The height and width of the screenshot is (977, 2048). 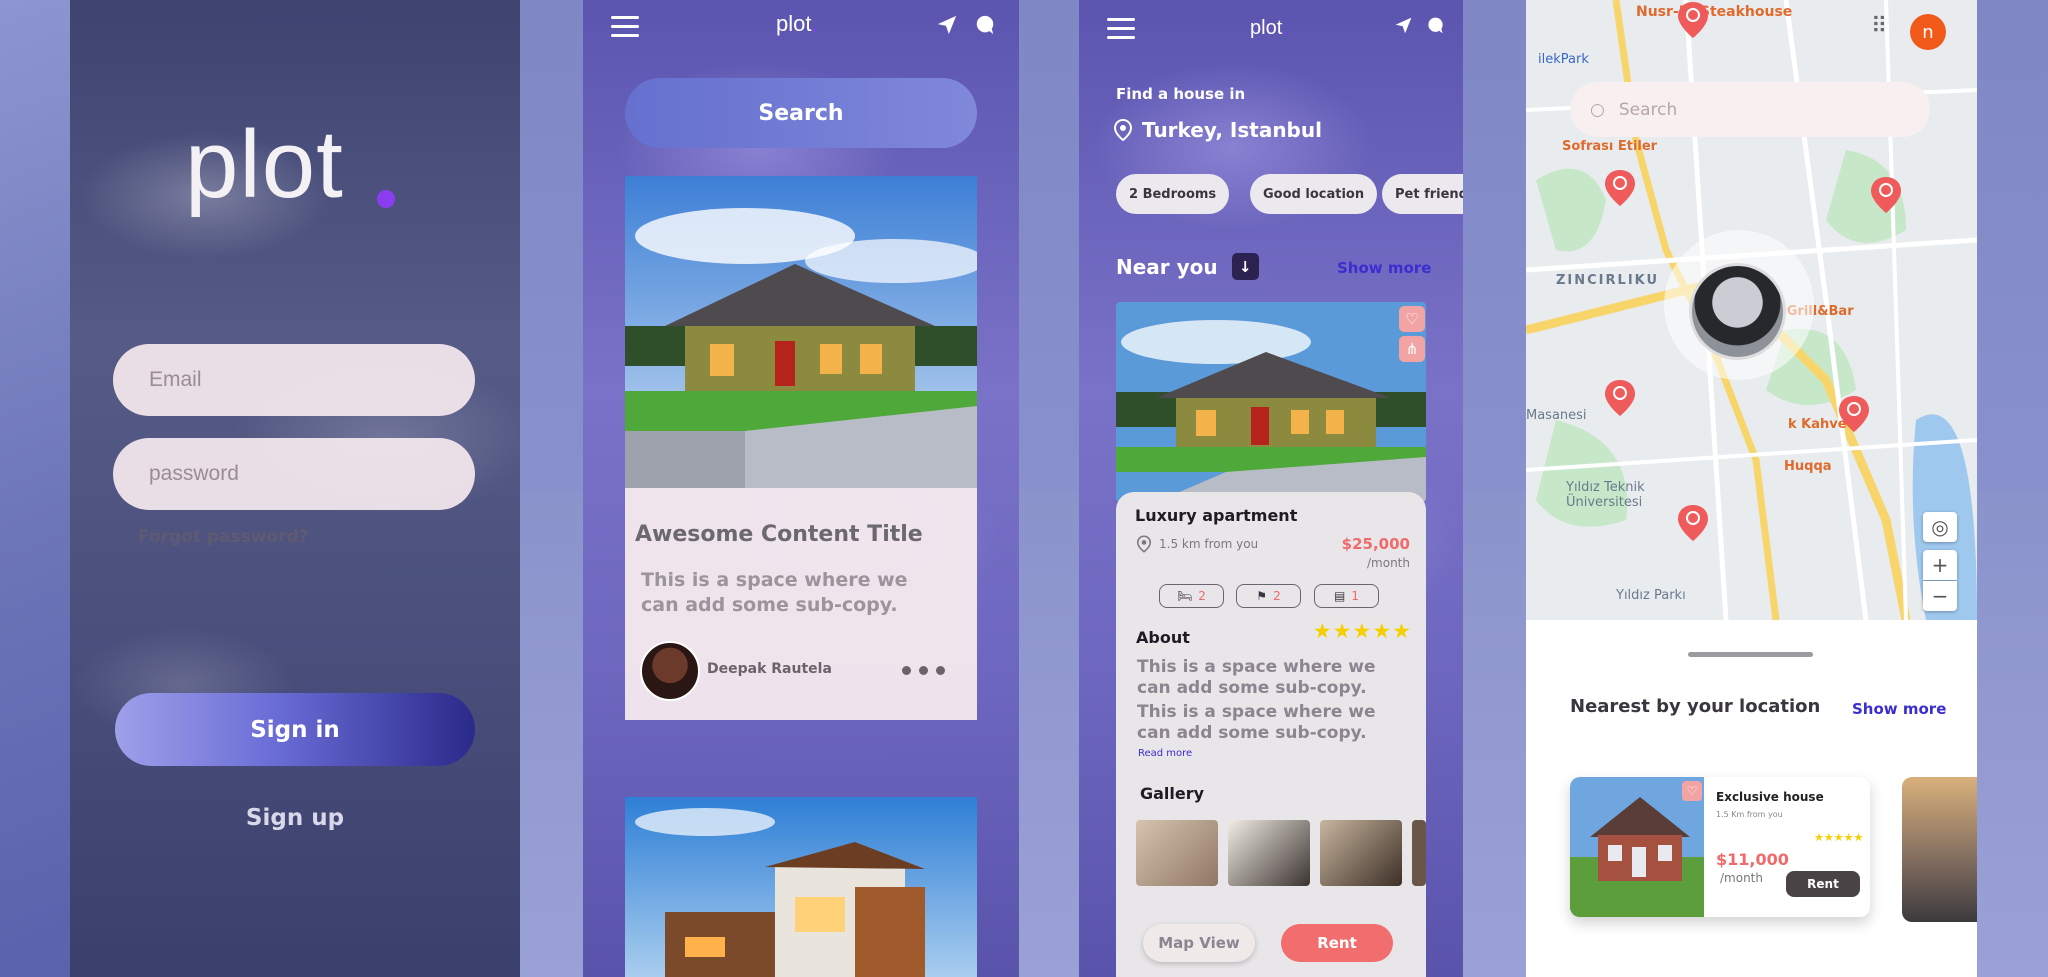 What do you see at coordinates (1209, 544) in the screenshot?
I see `distance-text: 1.5 km from you` at bounding box center [1209, 544].